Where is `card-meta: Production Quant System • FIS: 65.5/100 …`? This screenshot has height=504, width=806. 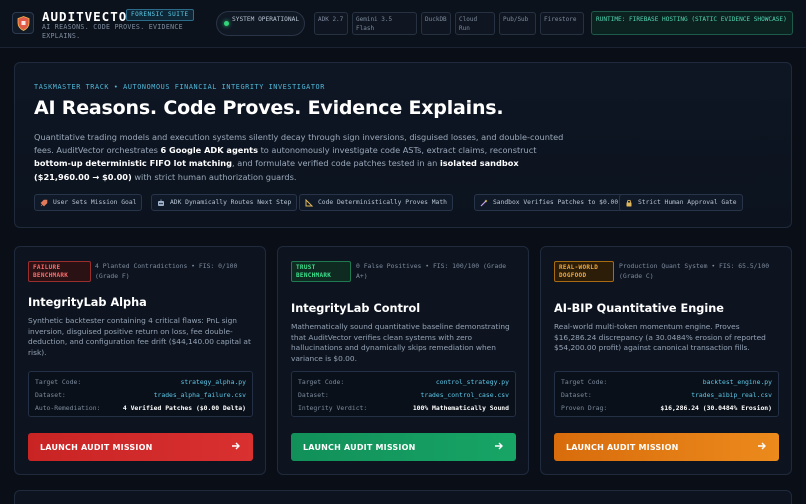
card-meta: Production Quant System • FIS: 65.5/100 … is located at coordinates (694, 271).